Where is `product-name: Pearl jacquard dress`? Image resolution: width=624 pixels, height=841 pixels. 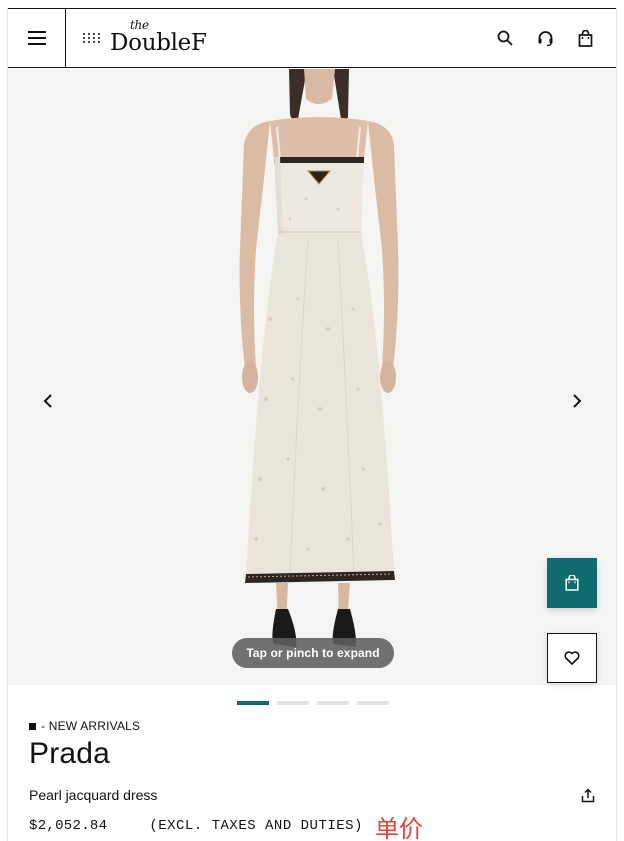
product-name: Pearl jacquard dress is located at coordinates (93, 795).